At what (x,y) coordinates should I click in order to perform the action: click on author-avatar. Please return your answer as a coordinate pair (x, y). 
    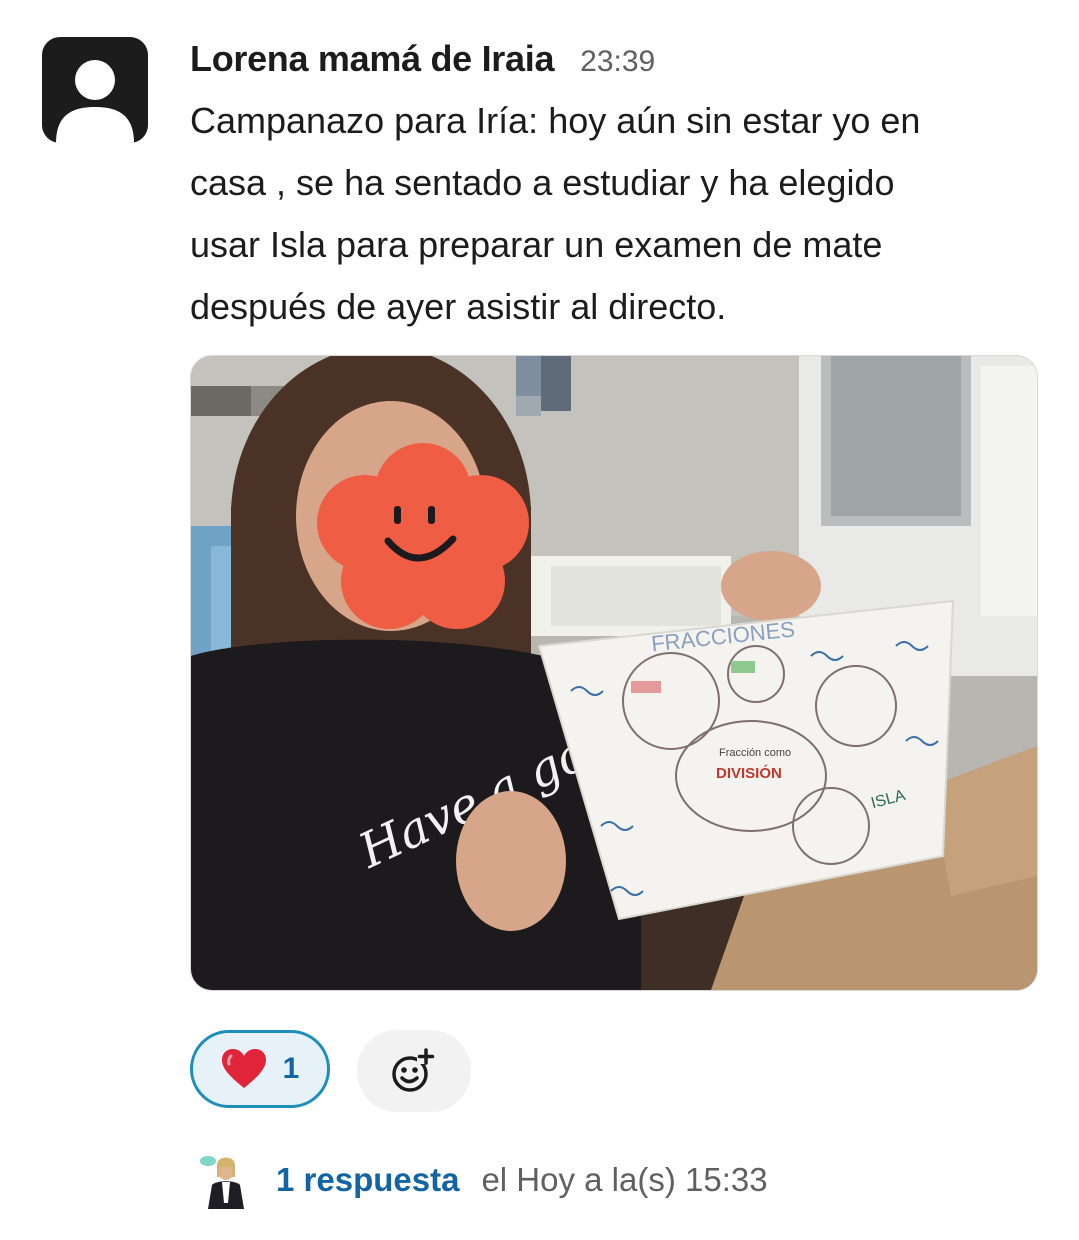
    Looking at the image, I should click on (95, 90).